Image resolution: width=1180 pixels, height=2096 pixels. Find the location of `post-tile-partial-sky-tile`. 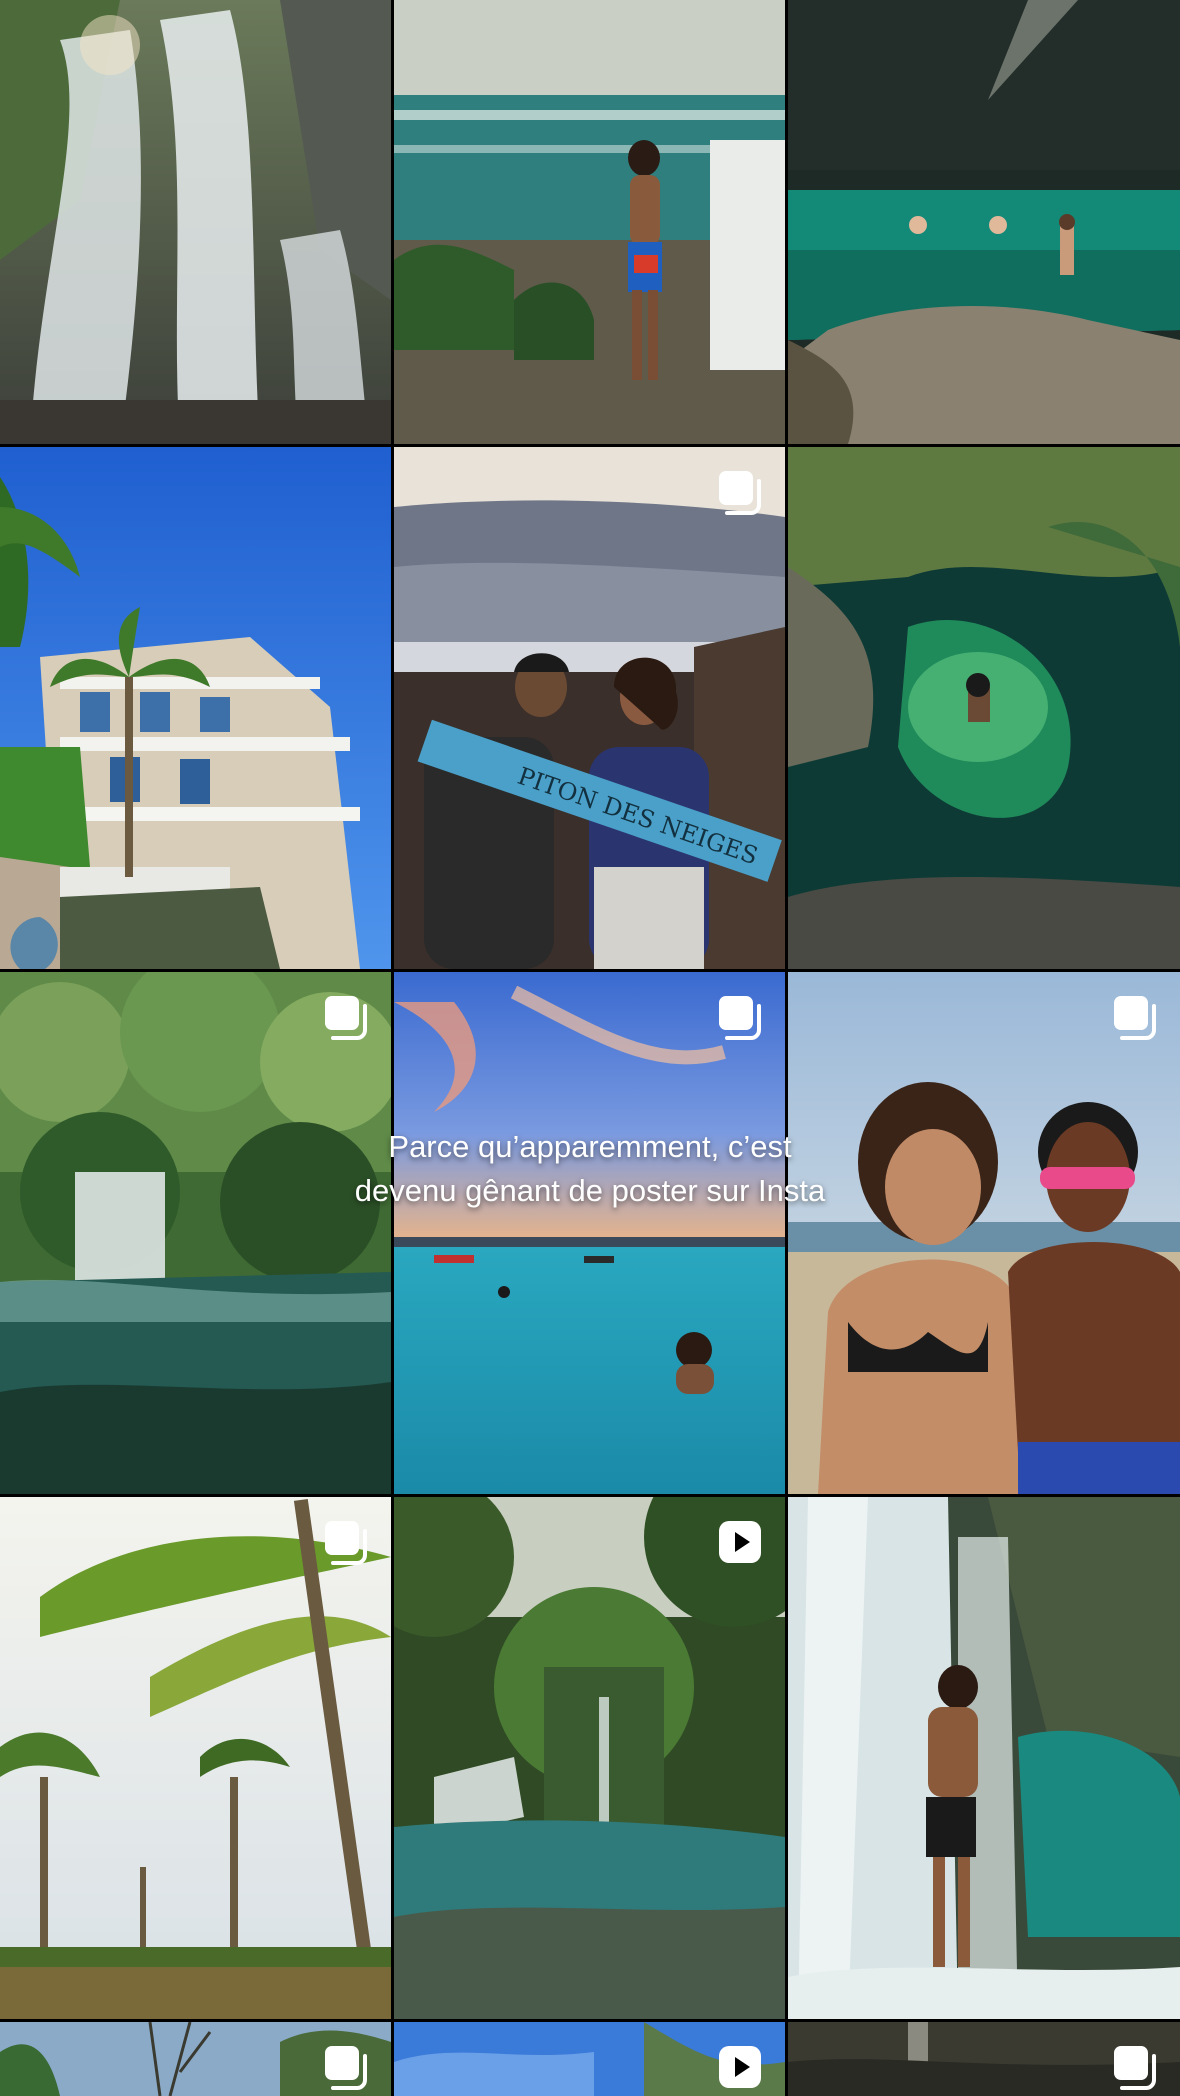

post-tile-partial-sky-tile is located at coordinates (589, 2059).